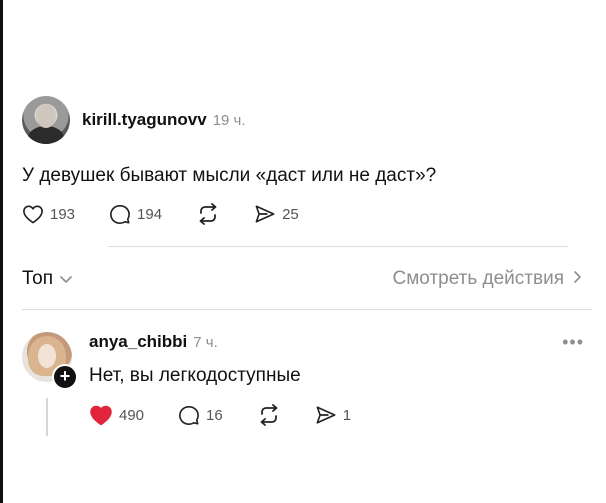 The width and height of the screenshot is (606, 503). I want to click on reply-like-count: 490, so click(132, 415).